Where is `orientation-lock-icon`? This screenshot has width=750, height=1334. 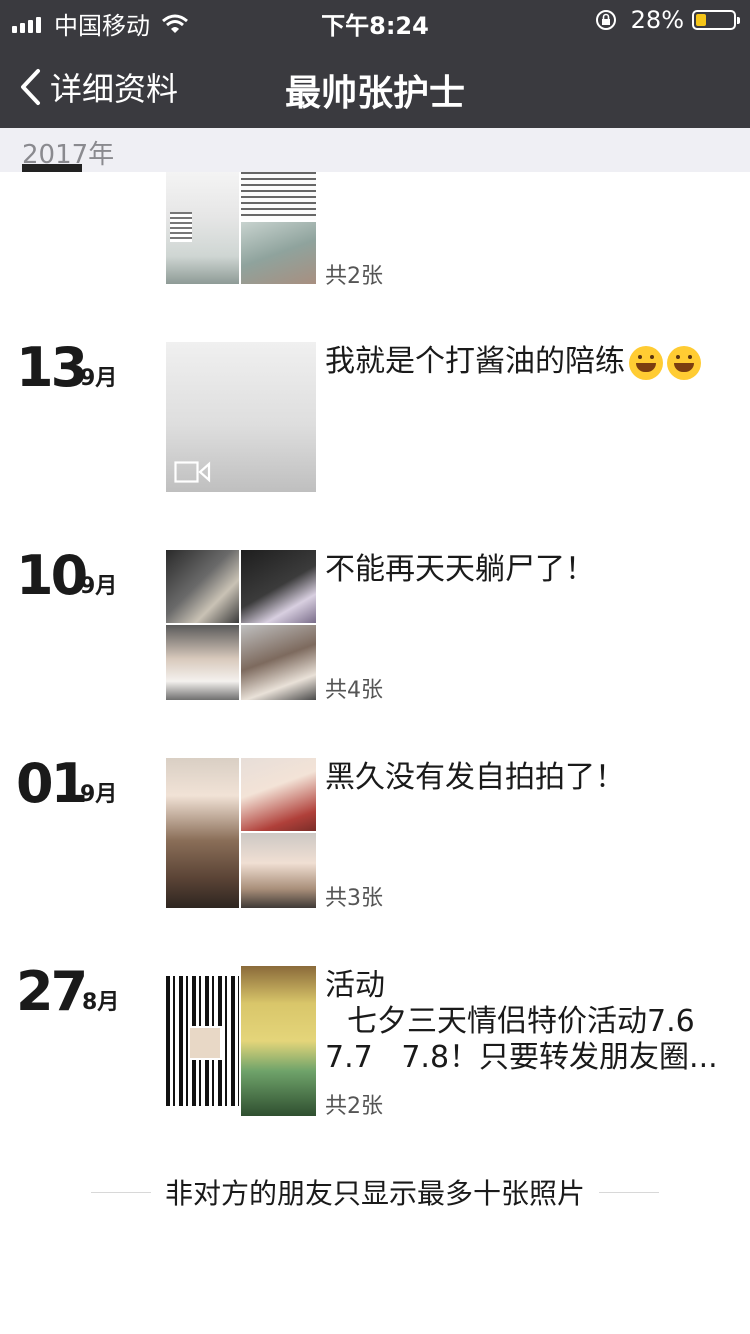
orientation-lock-icon is located at coordinates (605, 20).